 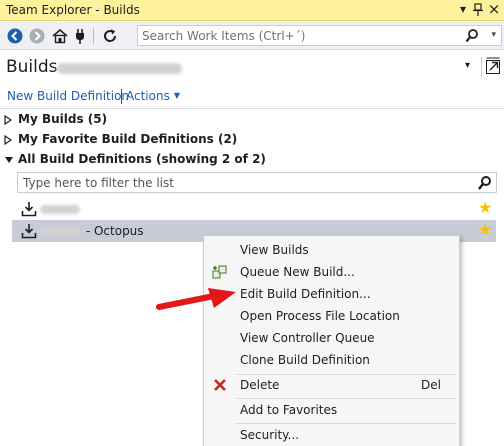 I want to click on menu-item-view-builds: View Builds, so click(x=331, y=250).